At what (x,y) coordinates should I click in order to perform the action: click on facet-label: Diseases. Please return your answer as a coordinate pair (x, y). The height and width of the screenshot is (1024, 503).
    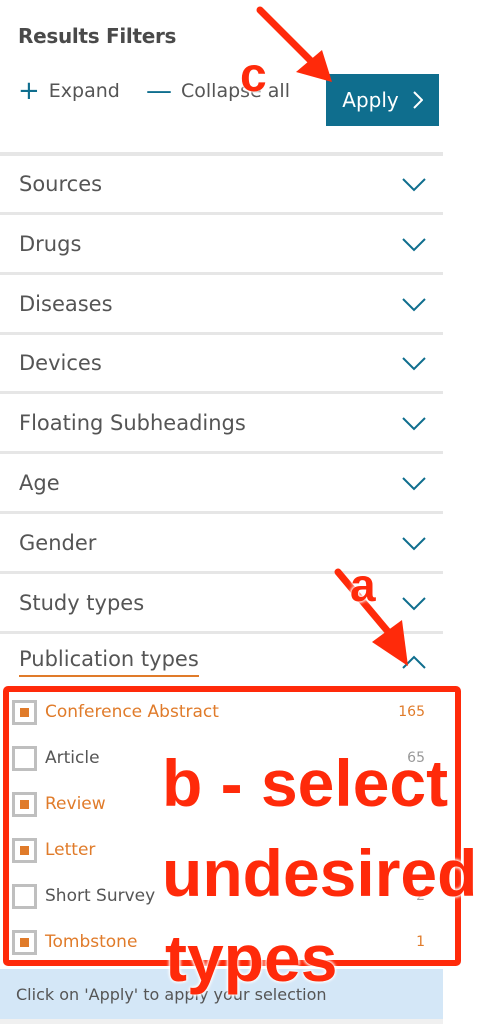
    Looking at the image, I should click on (66, 303).